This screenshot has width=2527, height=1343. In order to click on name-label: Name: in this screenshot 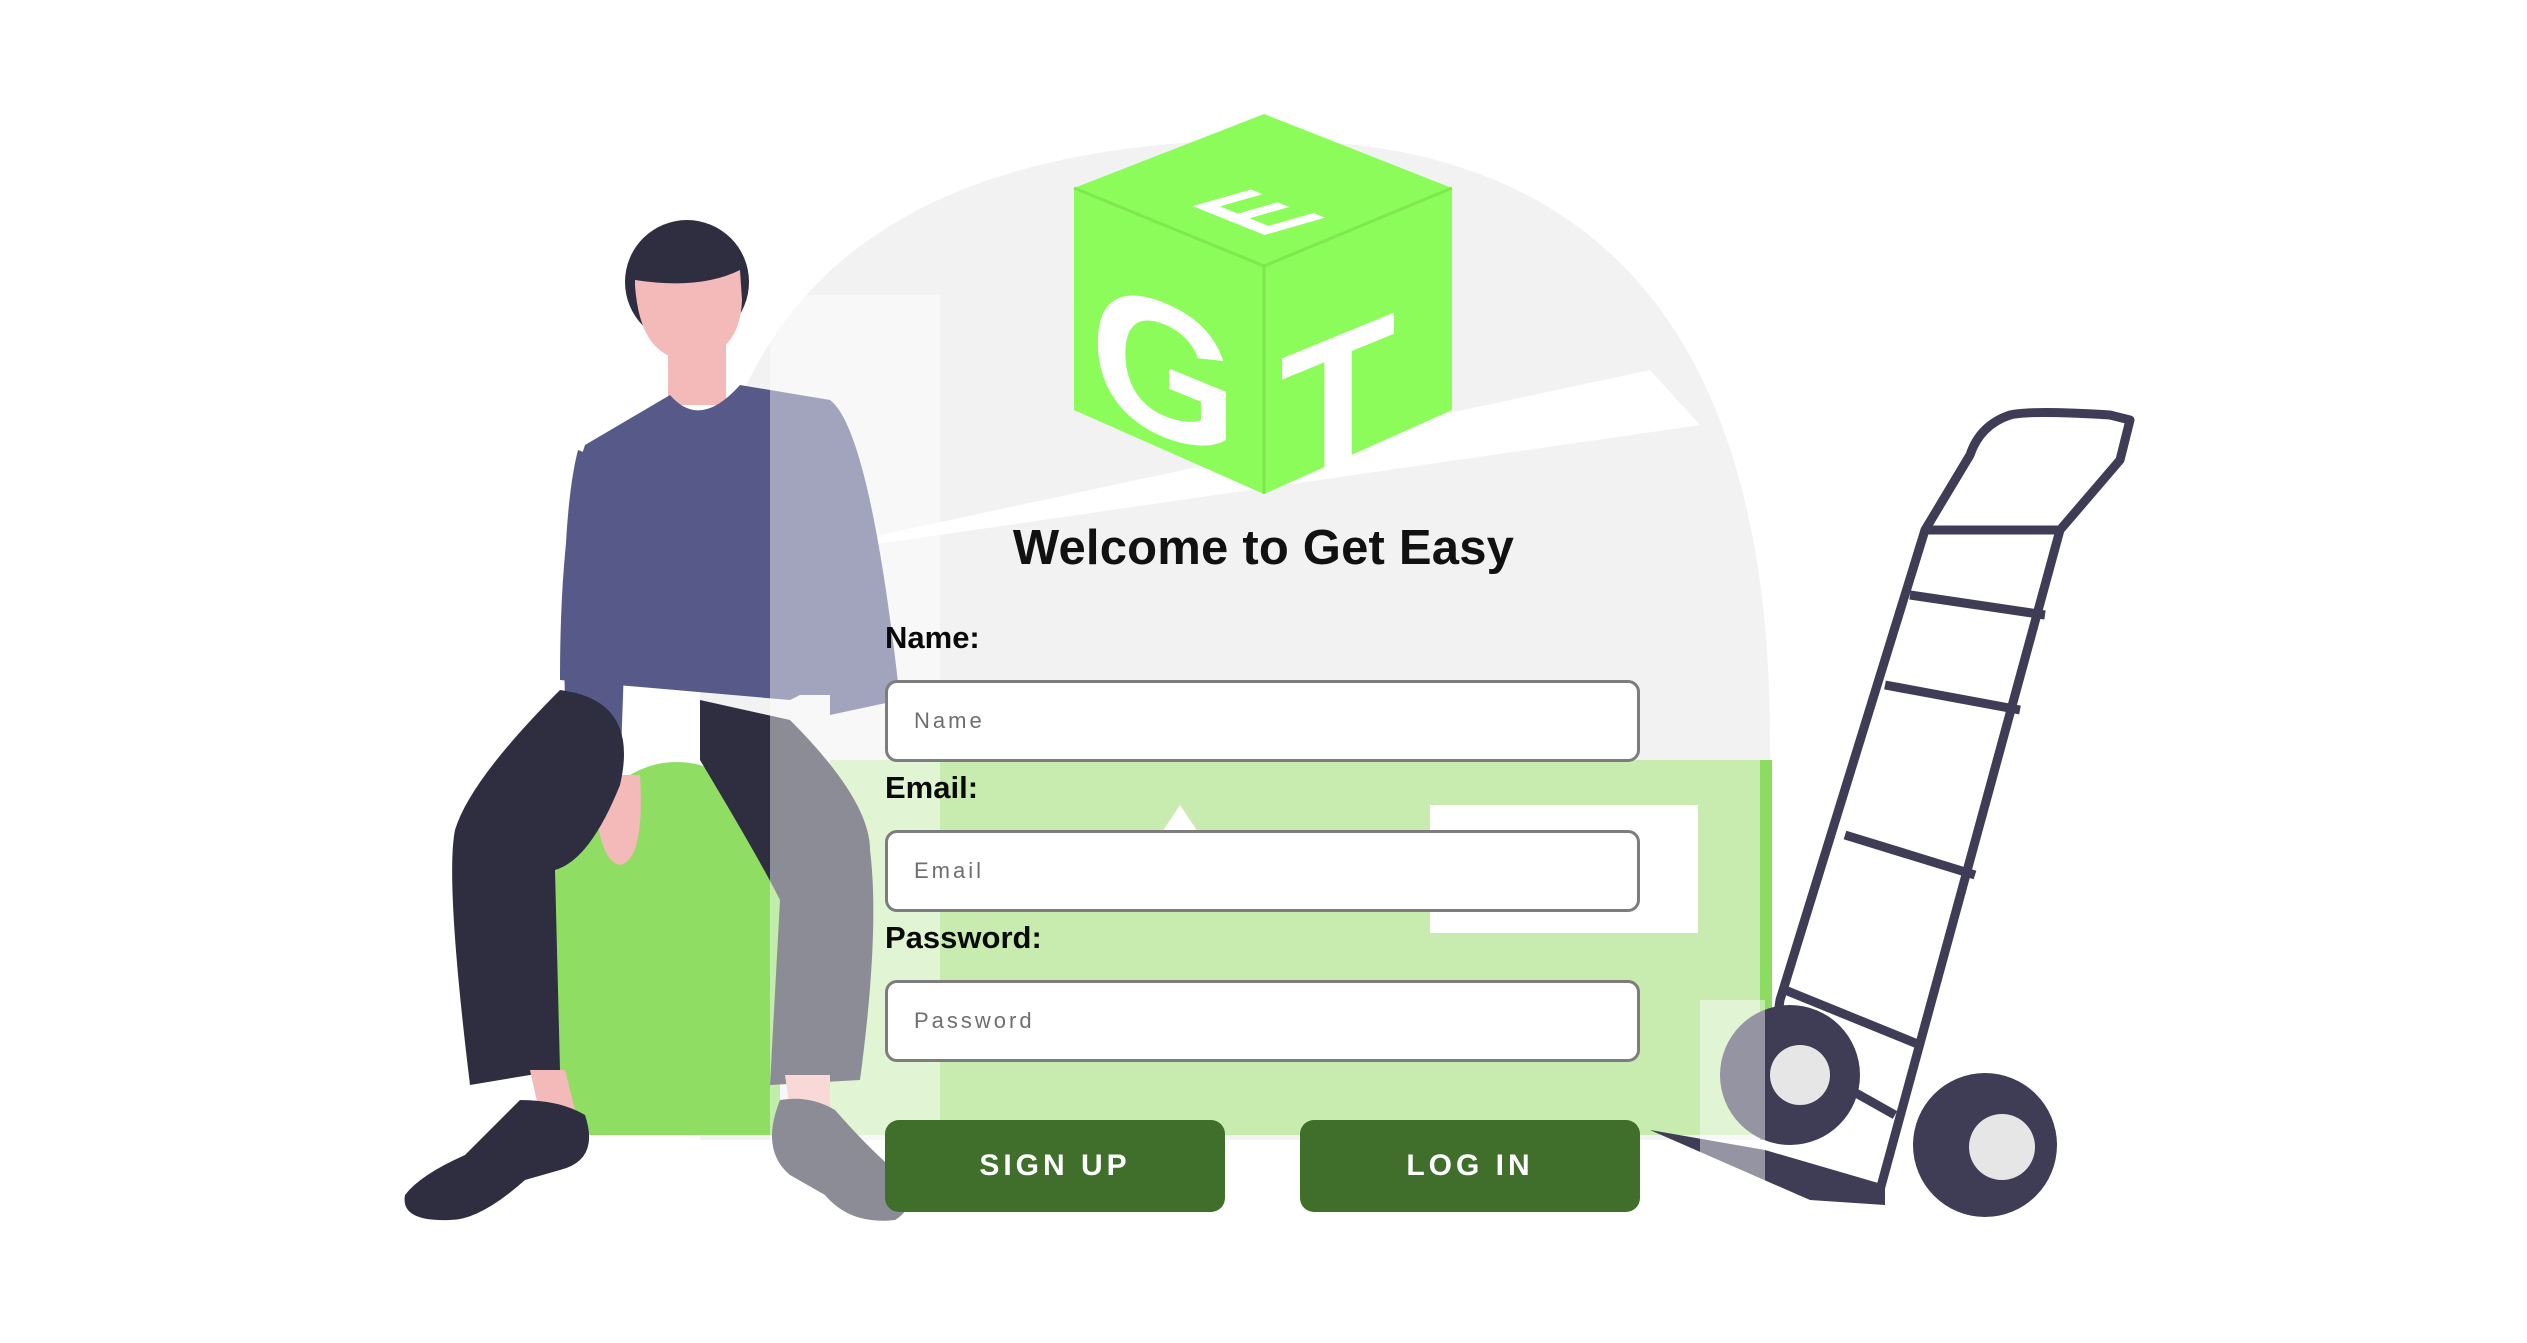, I will do `click(932, 637)`.